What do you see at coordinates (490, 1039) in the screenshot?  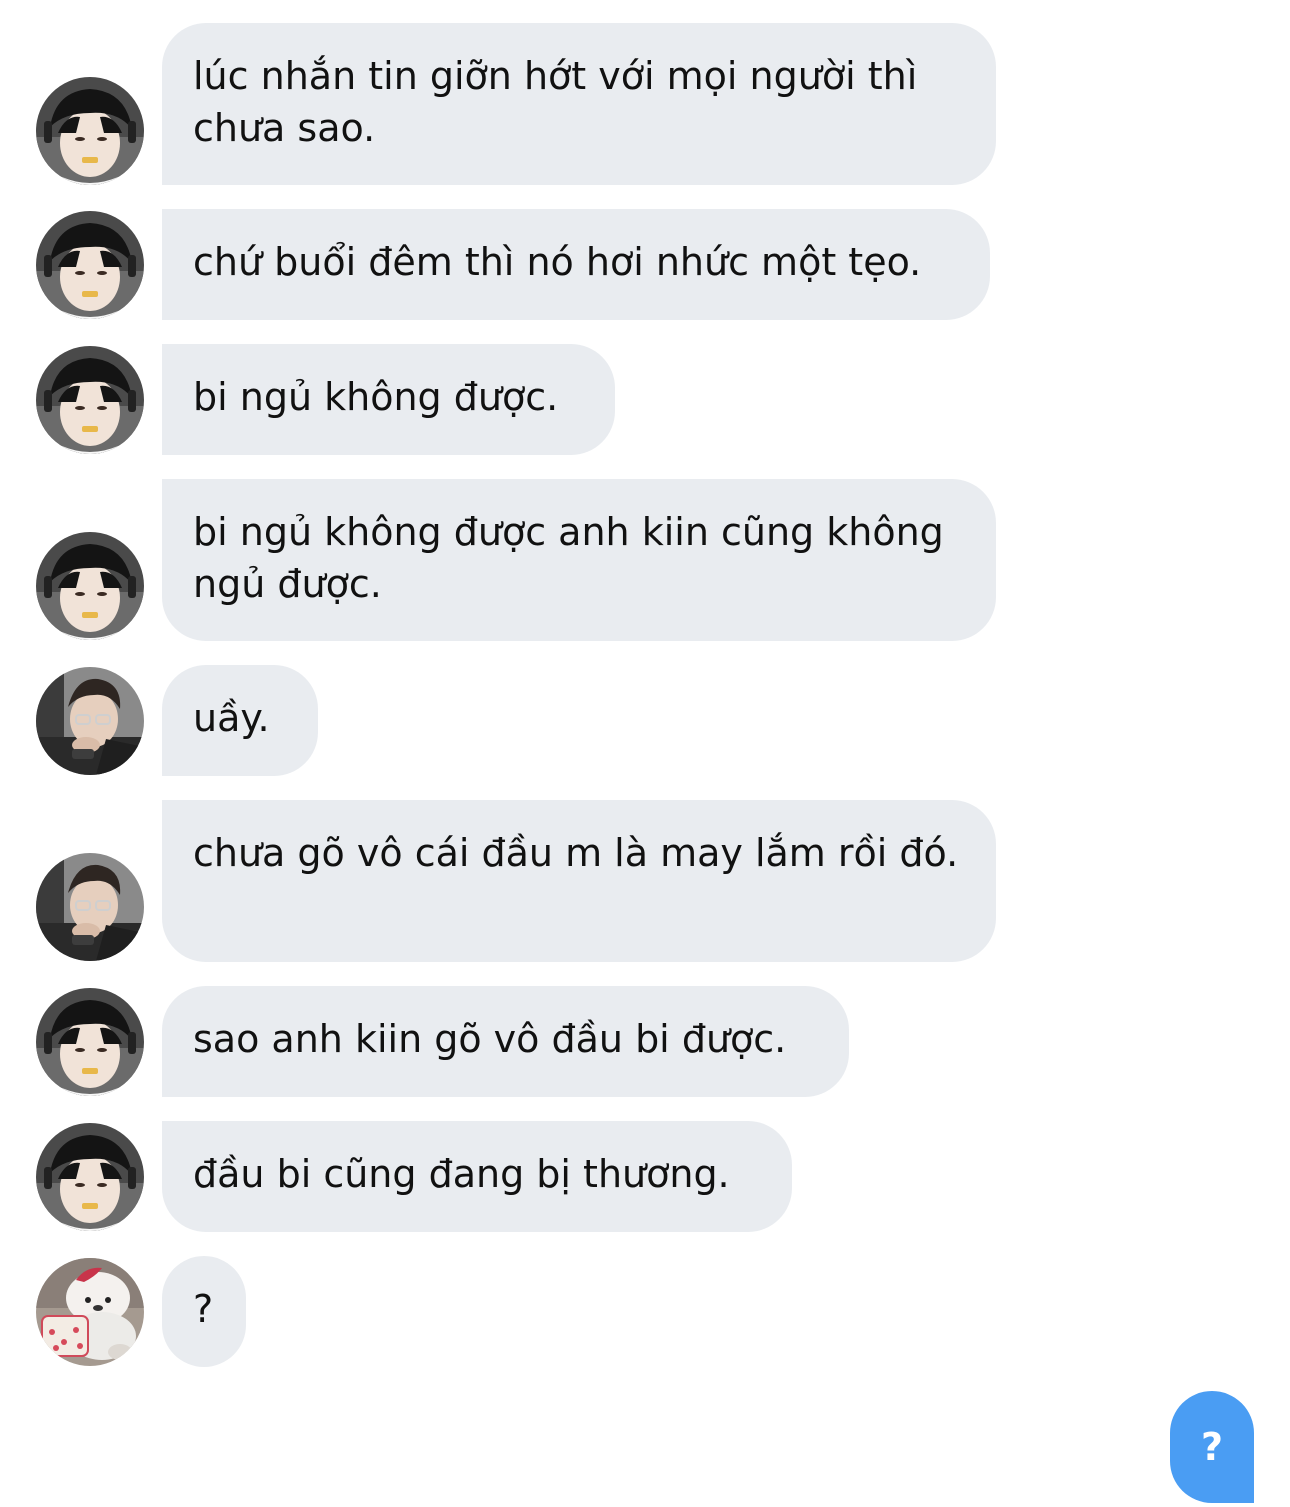 I see `message-text: sao anh kiin gõ vô đầu bi được.` at bounding box center [490, 1039].